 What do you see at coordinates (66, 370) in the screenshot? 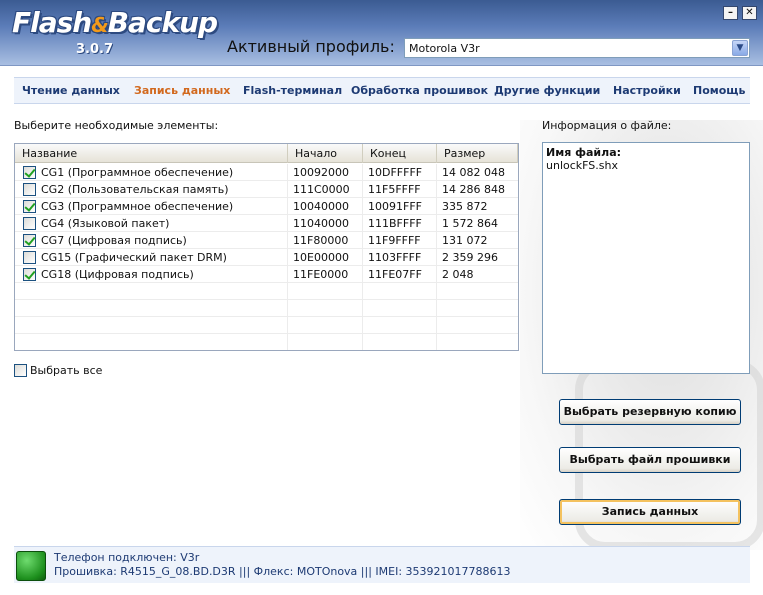
I see `select-all-label: Выбрать все` at bounding box center [66, 370].